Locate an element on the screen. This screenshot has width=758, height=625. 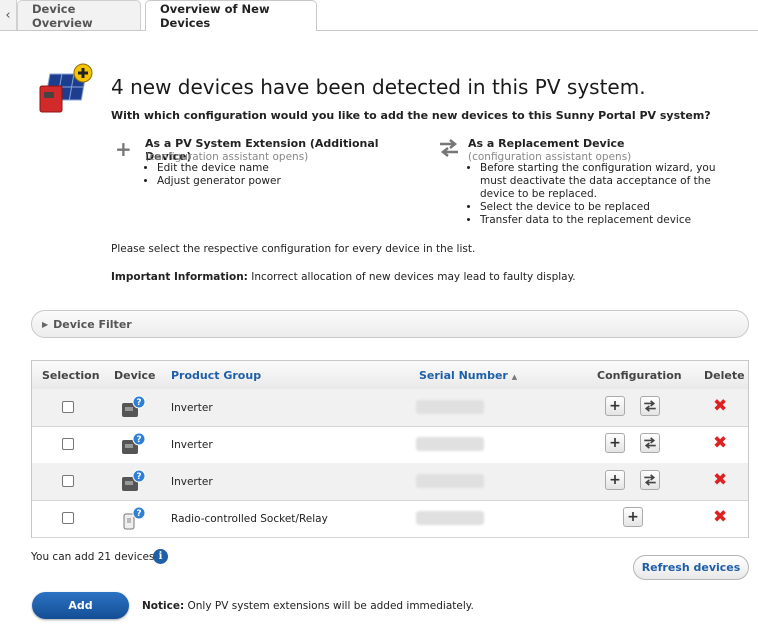
caret-right-icon: ▶ is located at coordinates (45, 324).